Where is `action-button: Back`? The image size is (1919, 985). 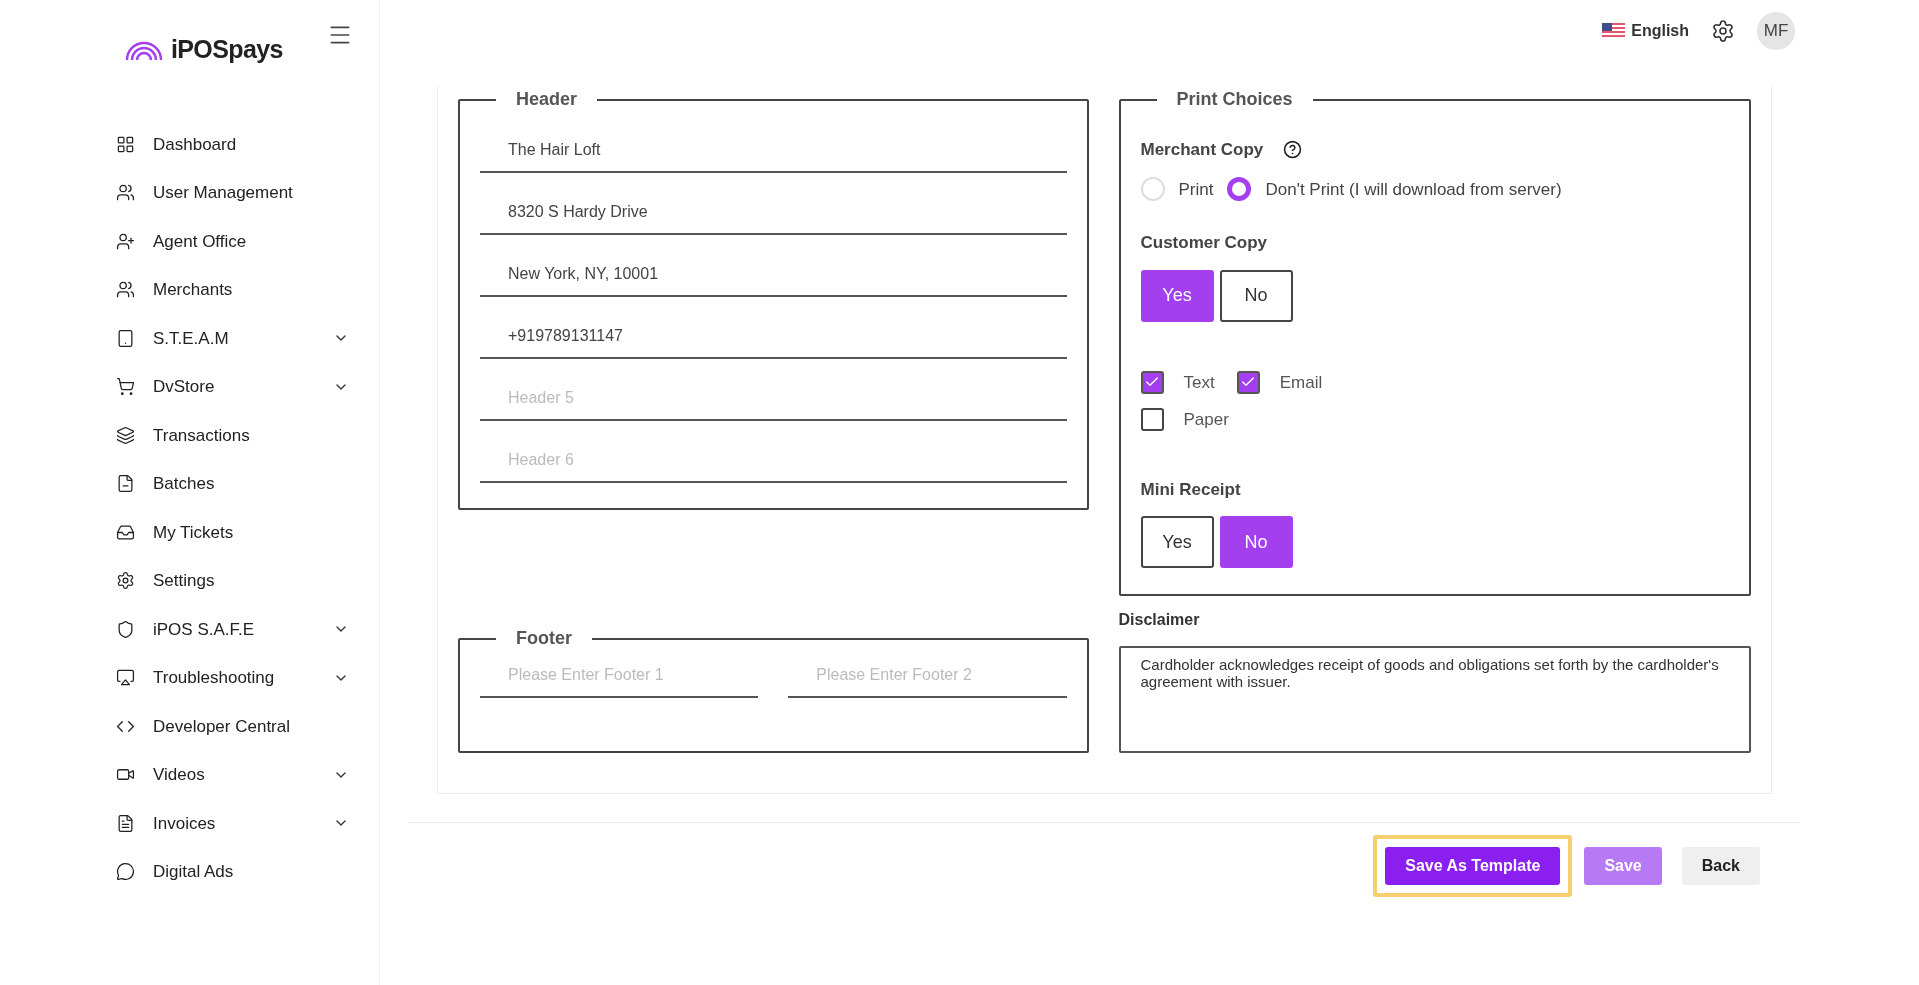
action-button: Back is located at coordinates (1720, 866).